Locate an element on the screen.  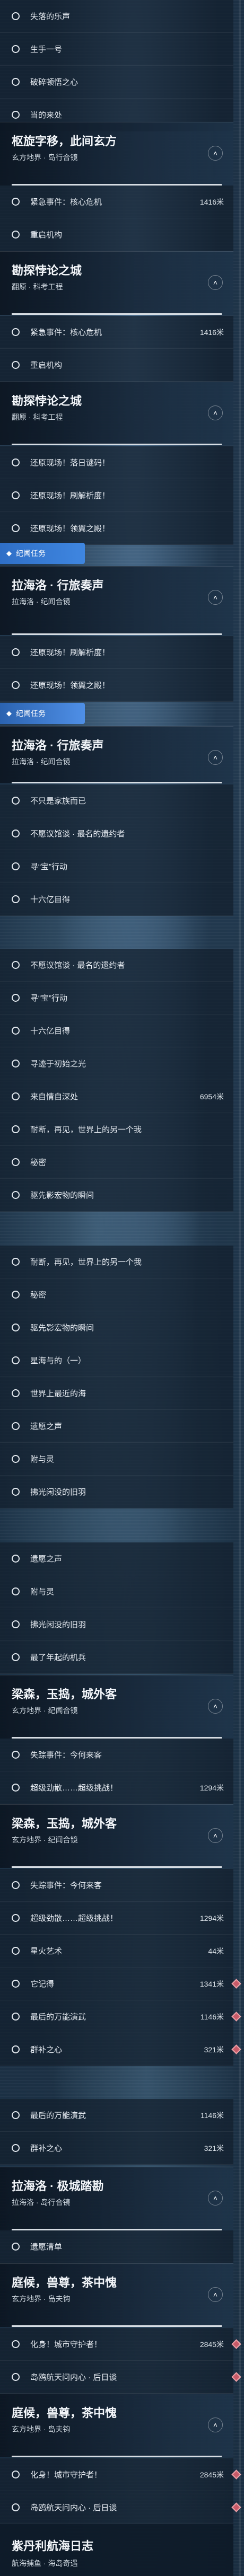
quest-row: 失落的乐声 is located at coordinates (117, 16).